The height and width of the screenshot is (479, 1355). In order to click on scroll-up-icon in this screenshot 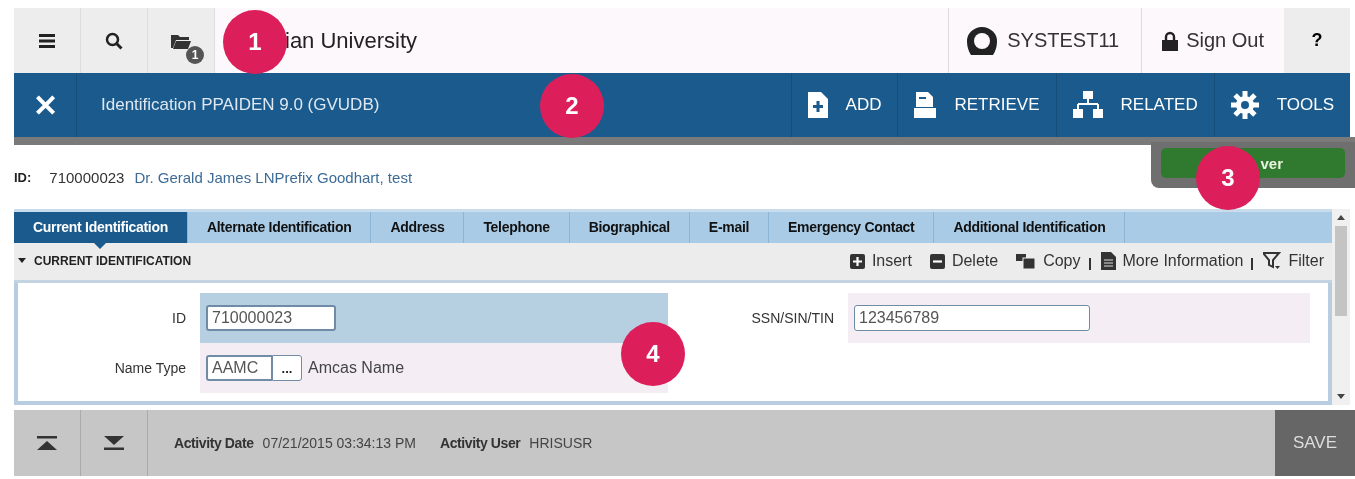, I will do `click(1341, 217)`.